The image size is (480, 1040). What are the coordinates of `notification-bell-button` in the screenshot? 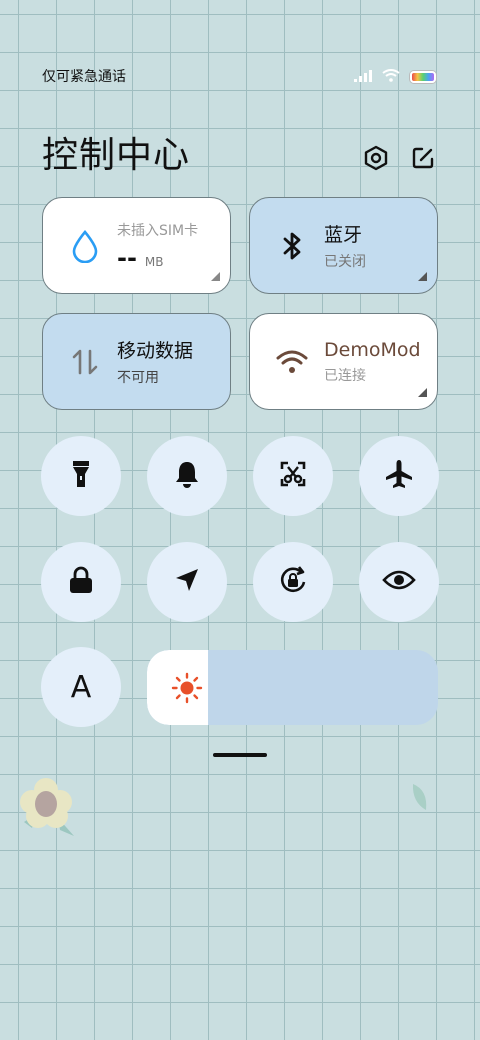 It's located at (187, 476).